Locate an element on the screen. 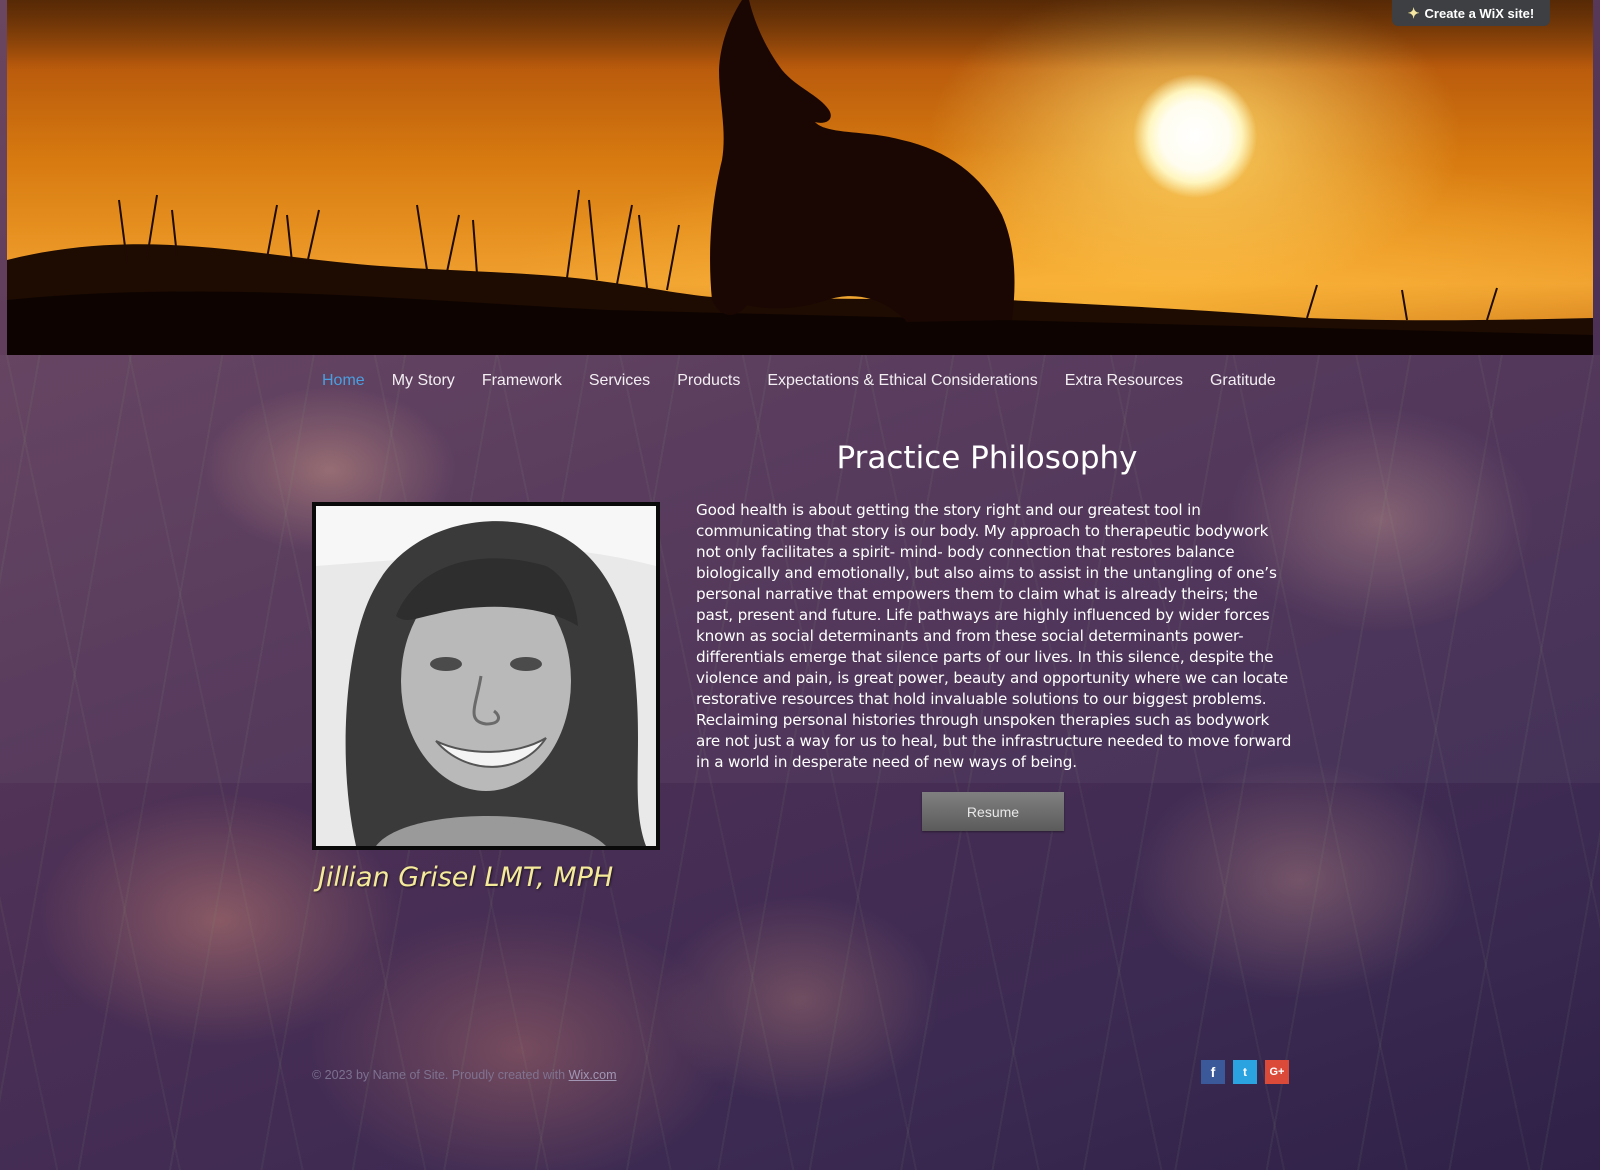 This screenshot has height=1170, width=1600. portrait-photo is located at coordinates (486, 676).